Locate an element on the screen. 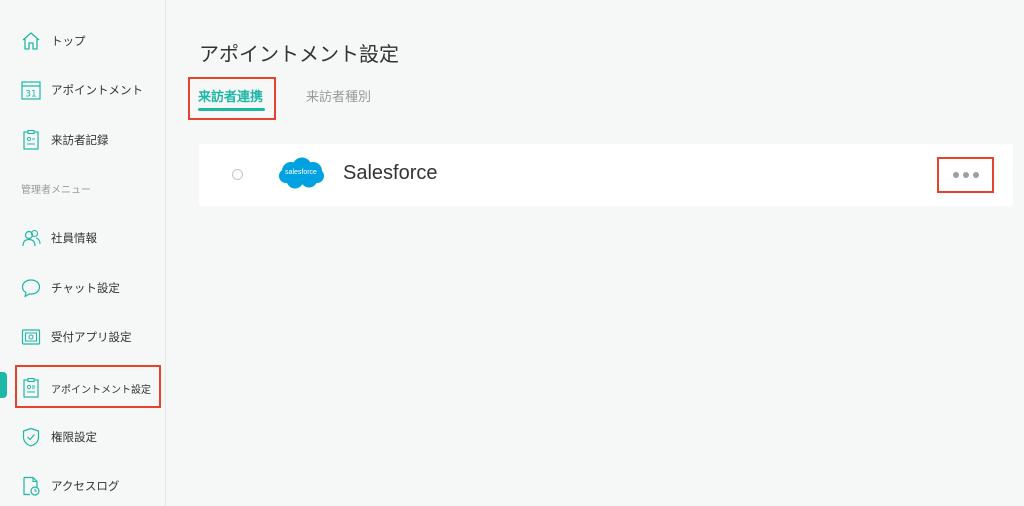 The width and height of the screenshot is (1024, 506). chat-icon is located at coordinates (31, 288).